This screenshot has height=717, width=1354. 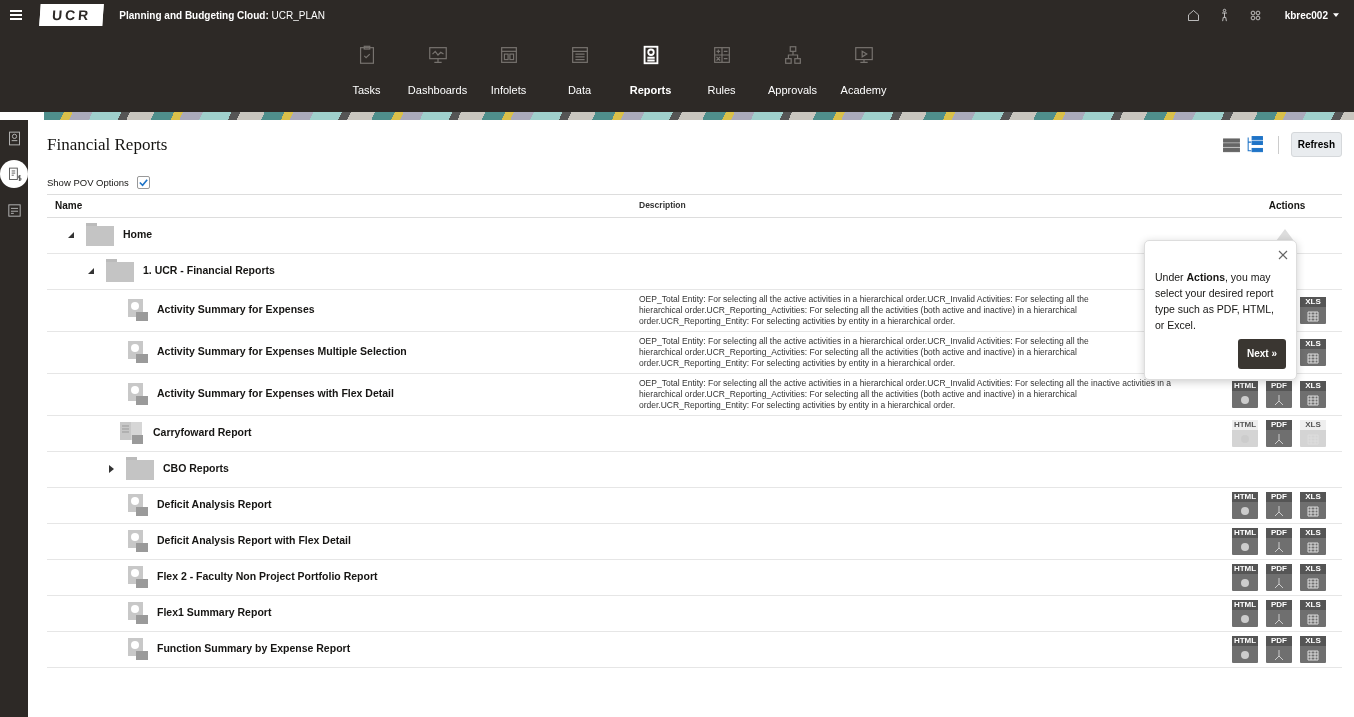 What do you see at coordinates (1193, 15) in the screenshot?
I see `home-icon` at bounding box center [1193, 15].